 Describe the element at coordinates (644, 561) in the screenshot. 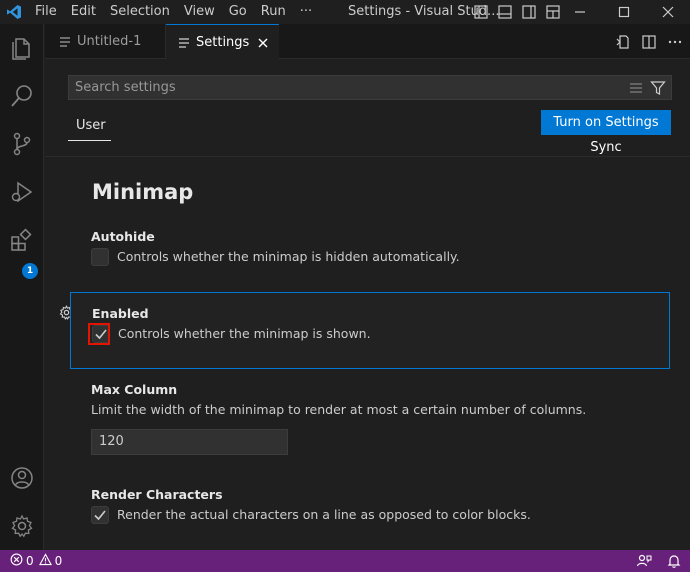

I see `live-share-feedback-icon` at that location.